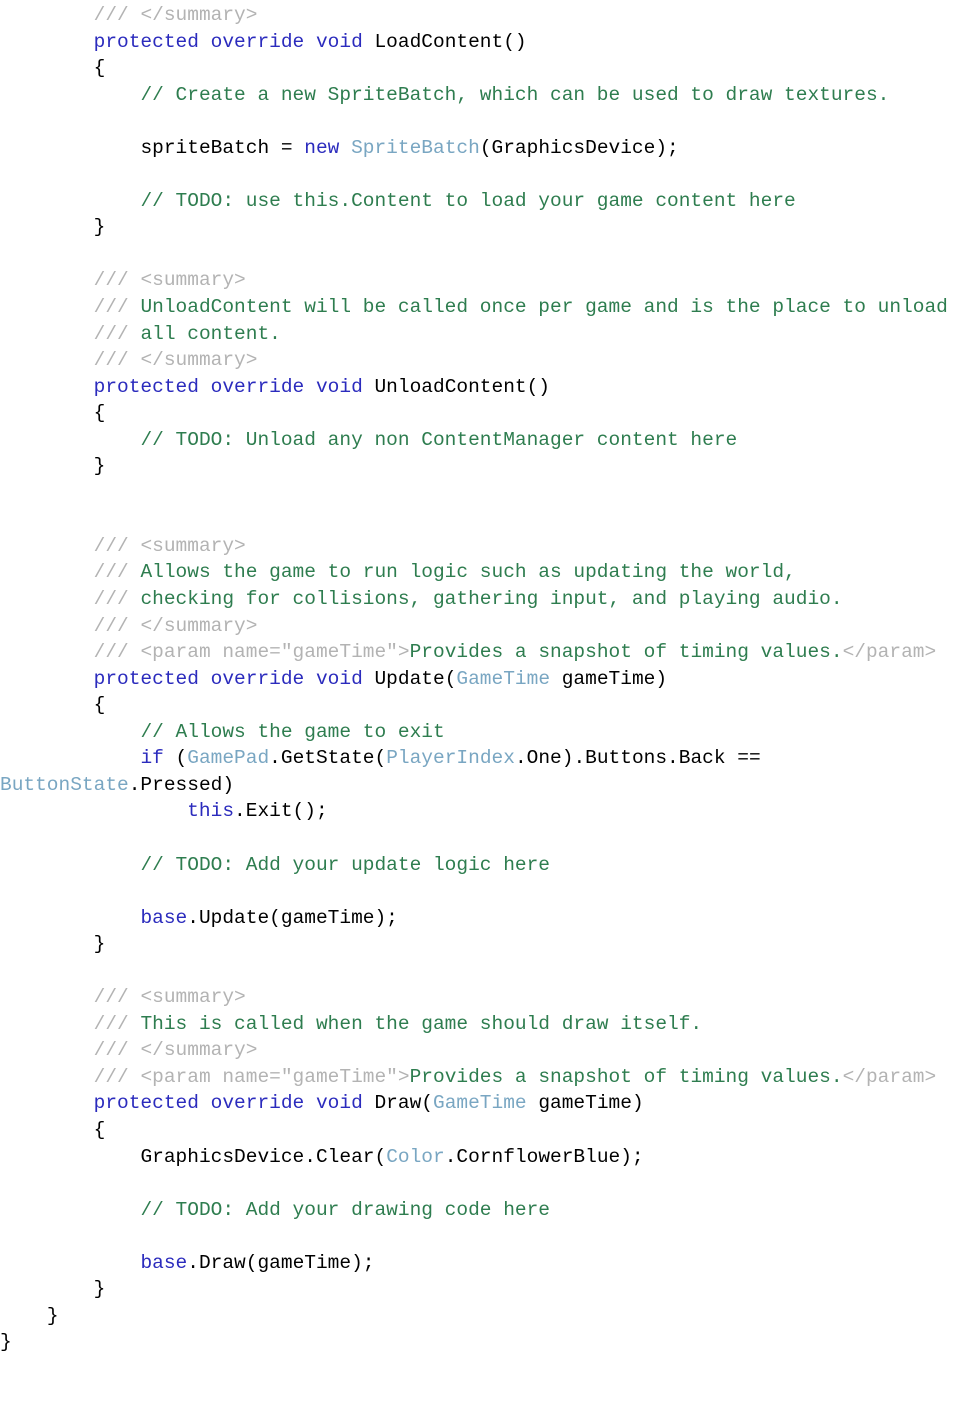 The image size is (960, 1425). What do you see at coordinates (450, 758) in the screenshot?
I see `code-token-type: PlayerIndex` at bounding box center [450, 758].